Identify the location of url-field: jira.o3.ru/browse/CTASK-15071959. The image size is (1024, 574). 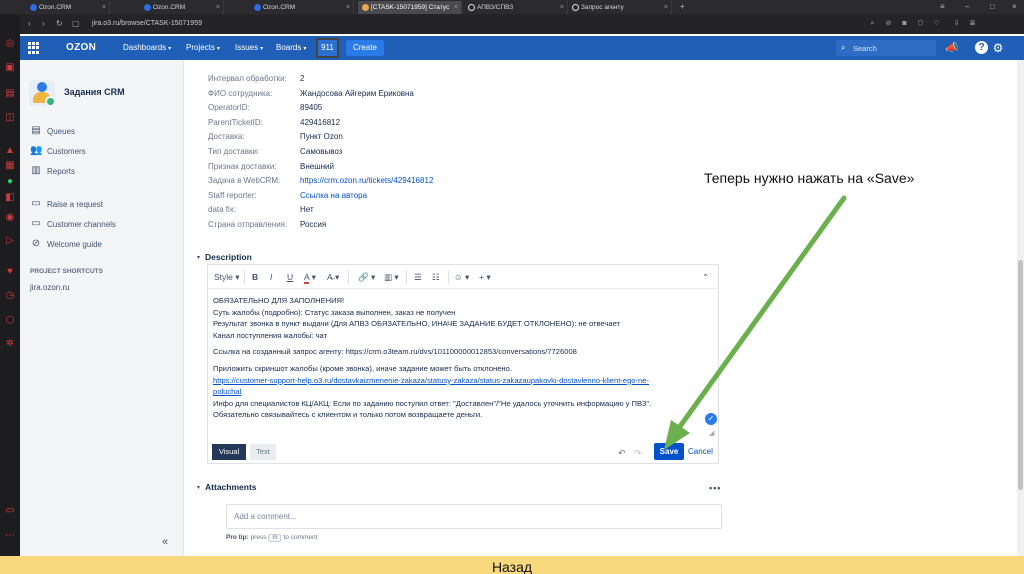
(147, 24).